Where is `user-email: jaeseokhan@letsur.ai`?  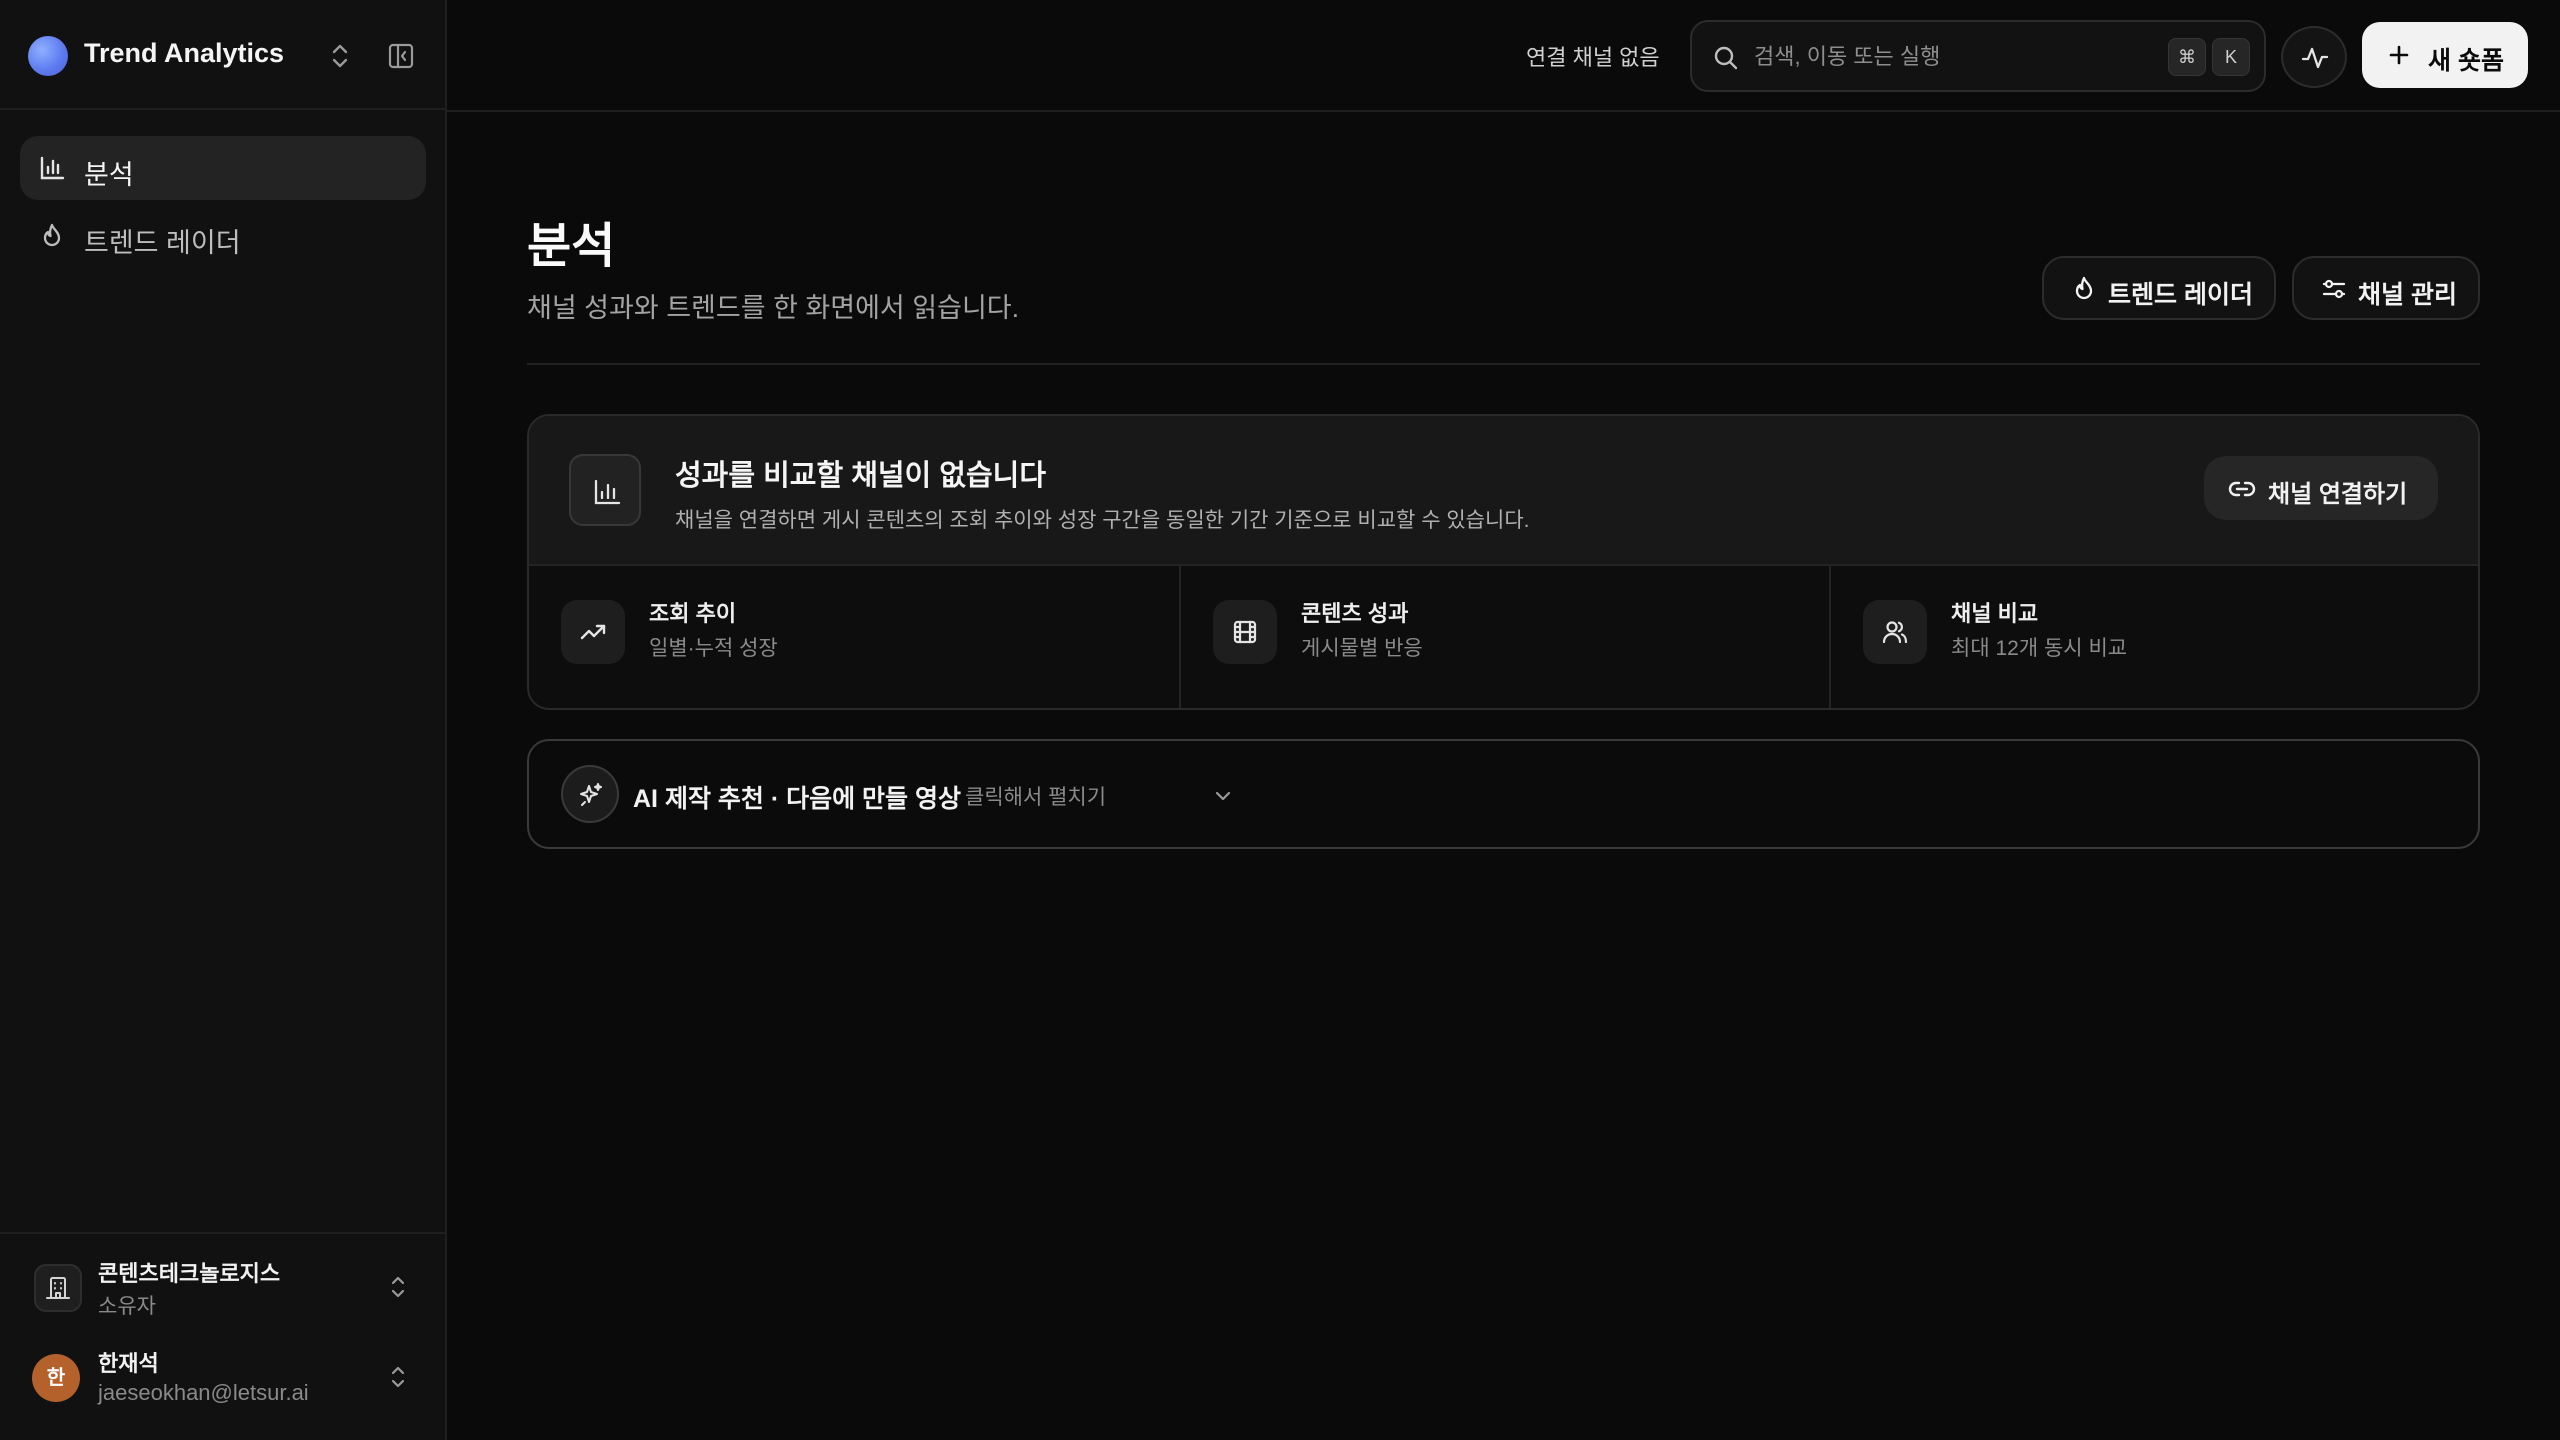
user-email: jaeseokhan@letsur.ai is located at coordinates (203, 1392).